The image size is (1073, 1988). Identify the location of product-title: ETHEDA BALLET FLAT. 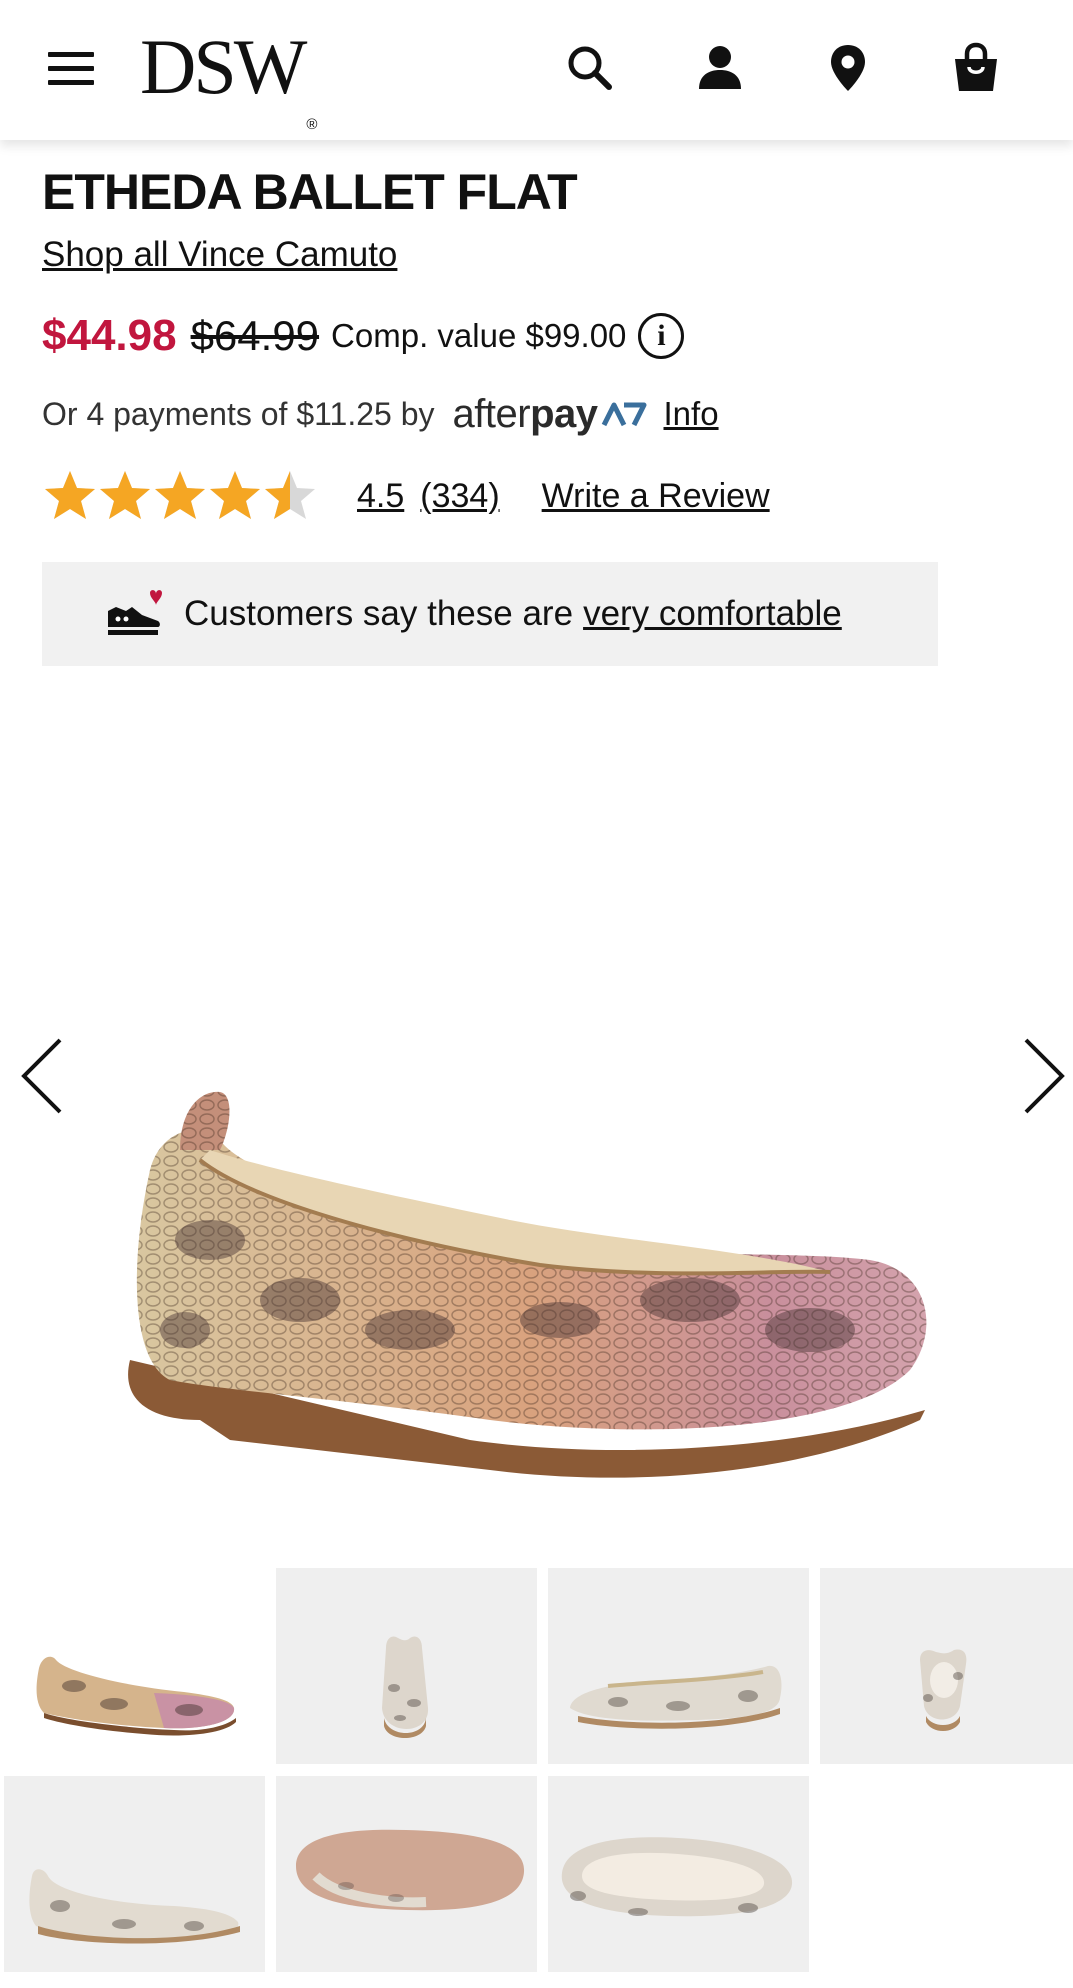
(310, 192).